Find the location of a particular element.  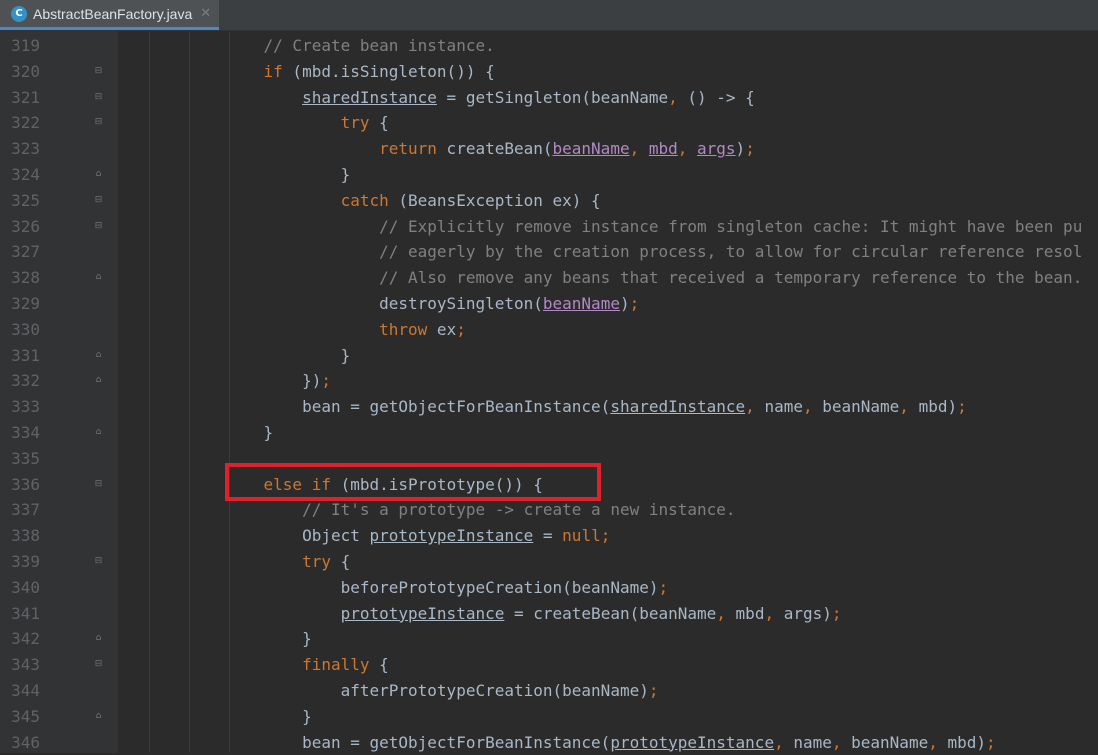

code-token: name is located at coordinates (812, 742).